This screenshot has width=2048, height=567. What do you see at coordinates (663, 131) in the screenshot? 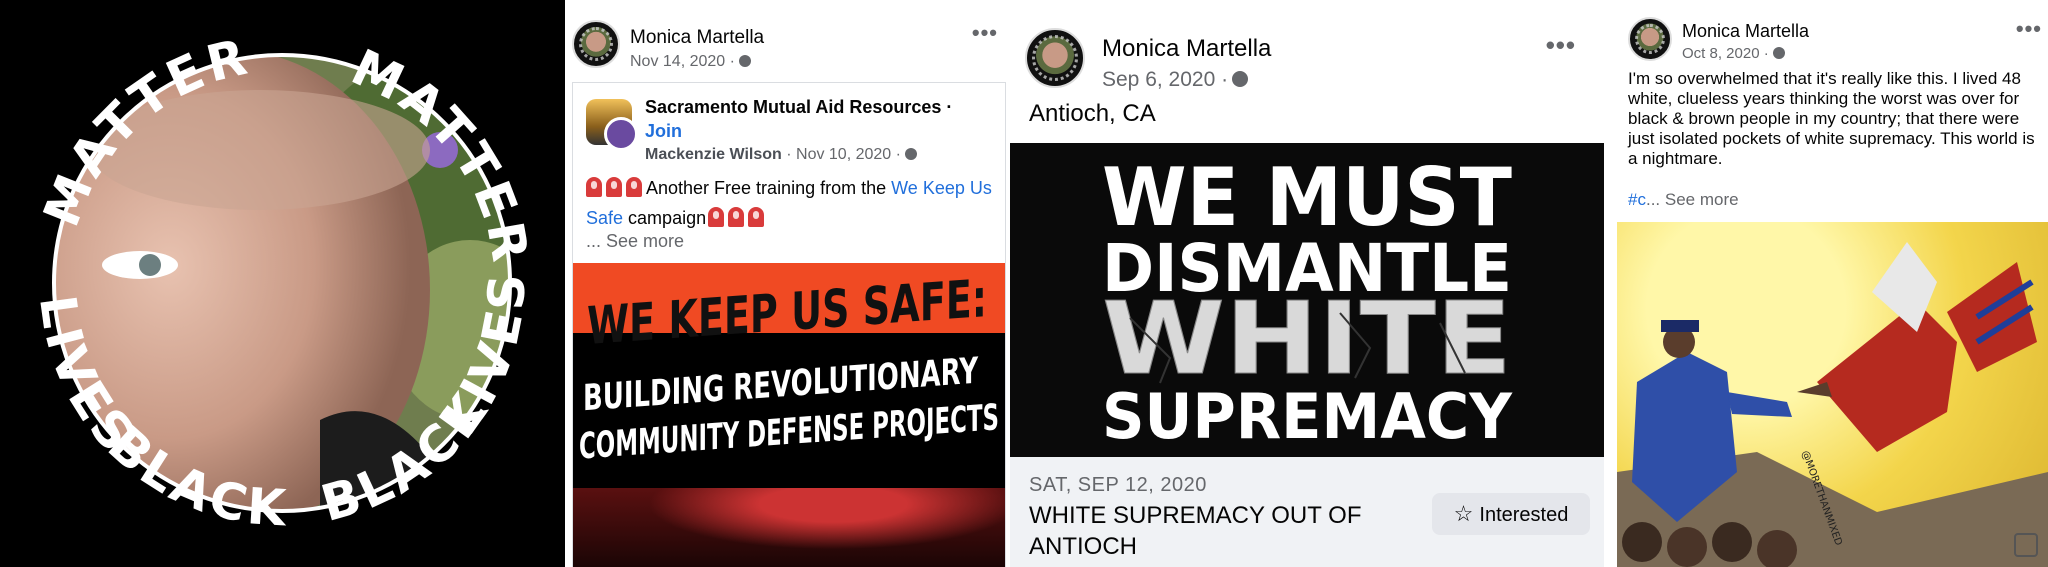
I see `join-group-link: Join` at bounding box center [663, 131].